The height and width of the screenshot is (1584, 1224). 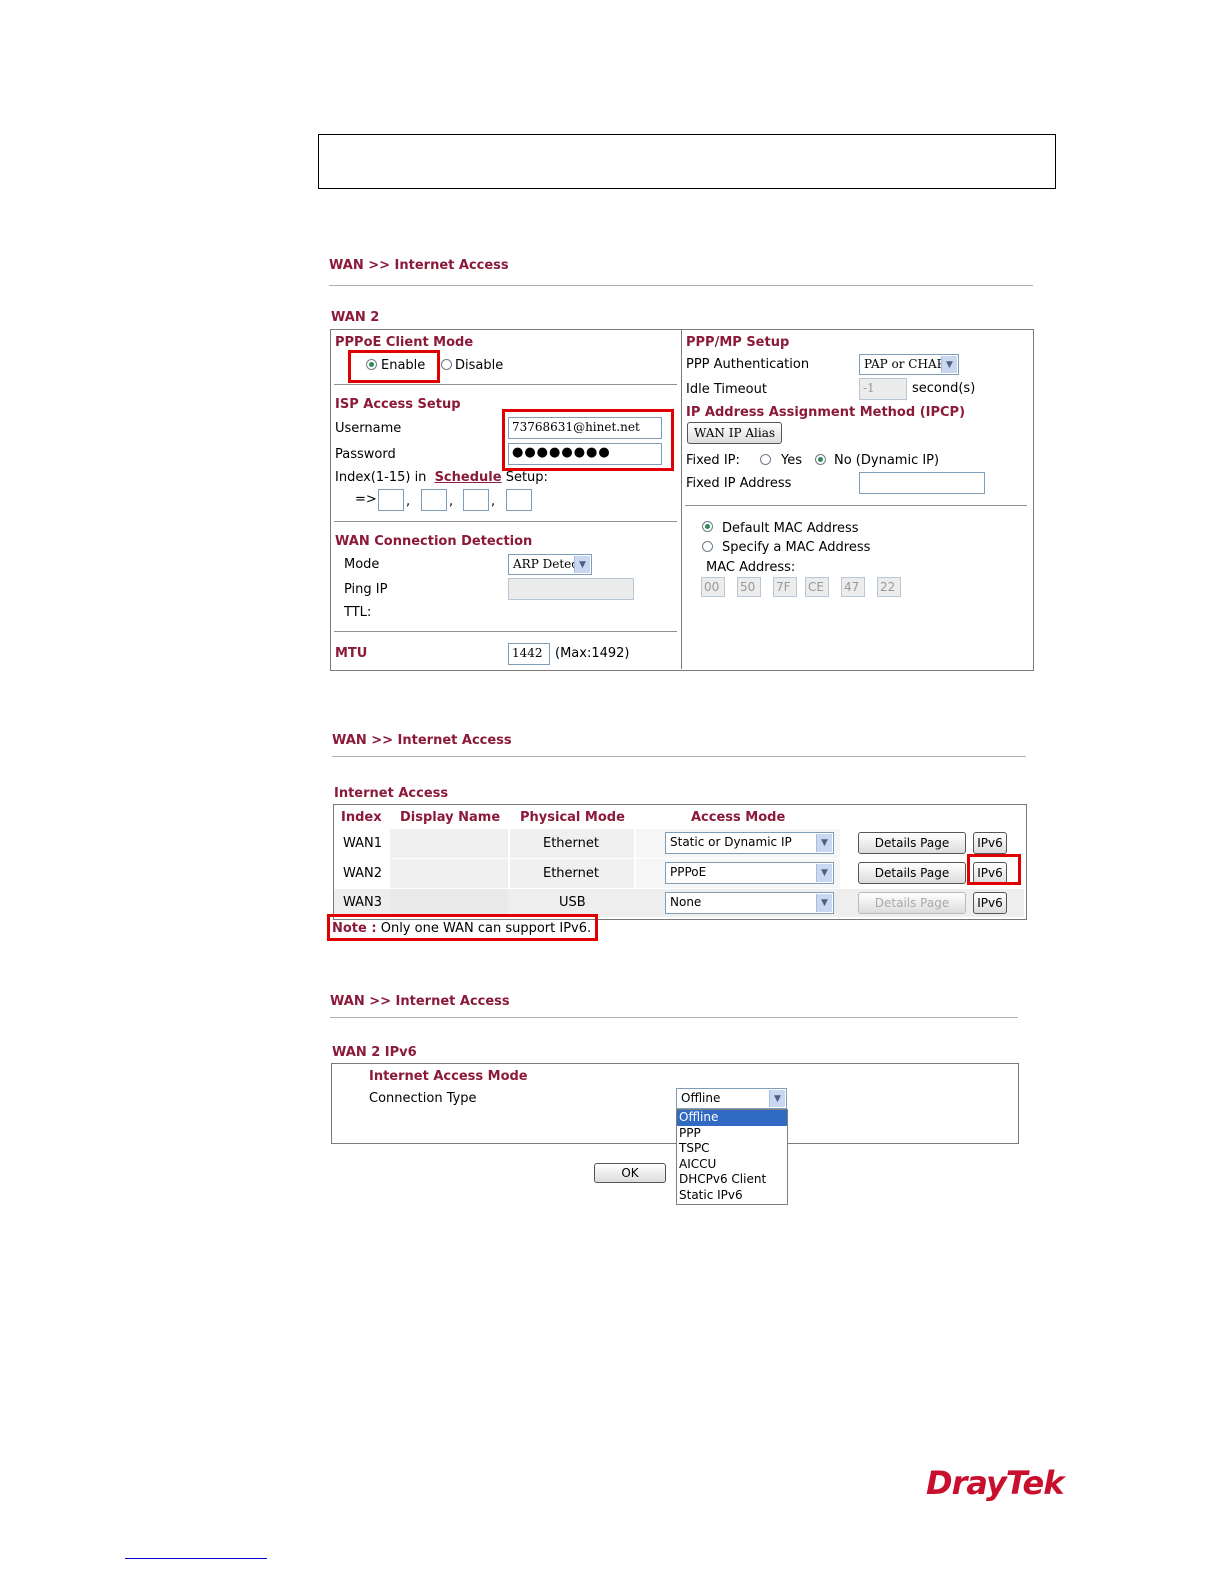 What do you see at coordinates (398, 404) in the screenshot?
I see `isp-heading: ISP Access Setup` at bounding box center [398, 404].